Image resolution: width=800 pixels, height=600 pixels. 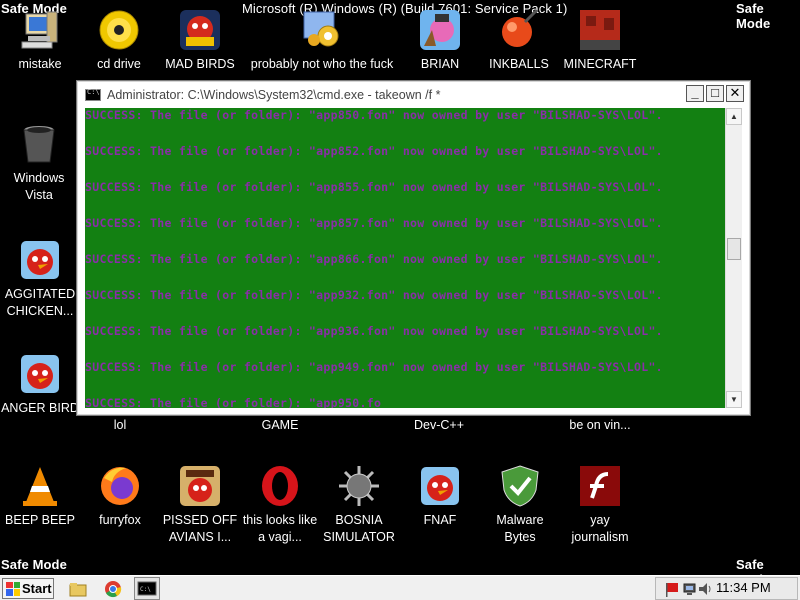 What do you see at coordinates (734, 249) in the screenshot?
I see `scrollbar-thumb` at bounding box center [734, 249].